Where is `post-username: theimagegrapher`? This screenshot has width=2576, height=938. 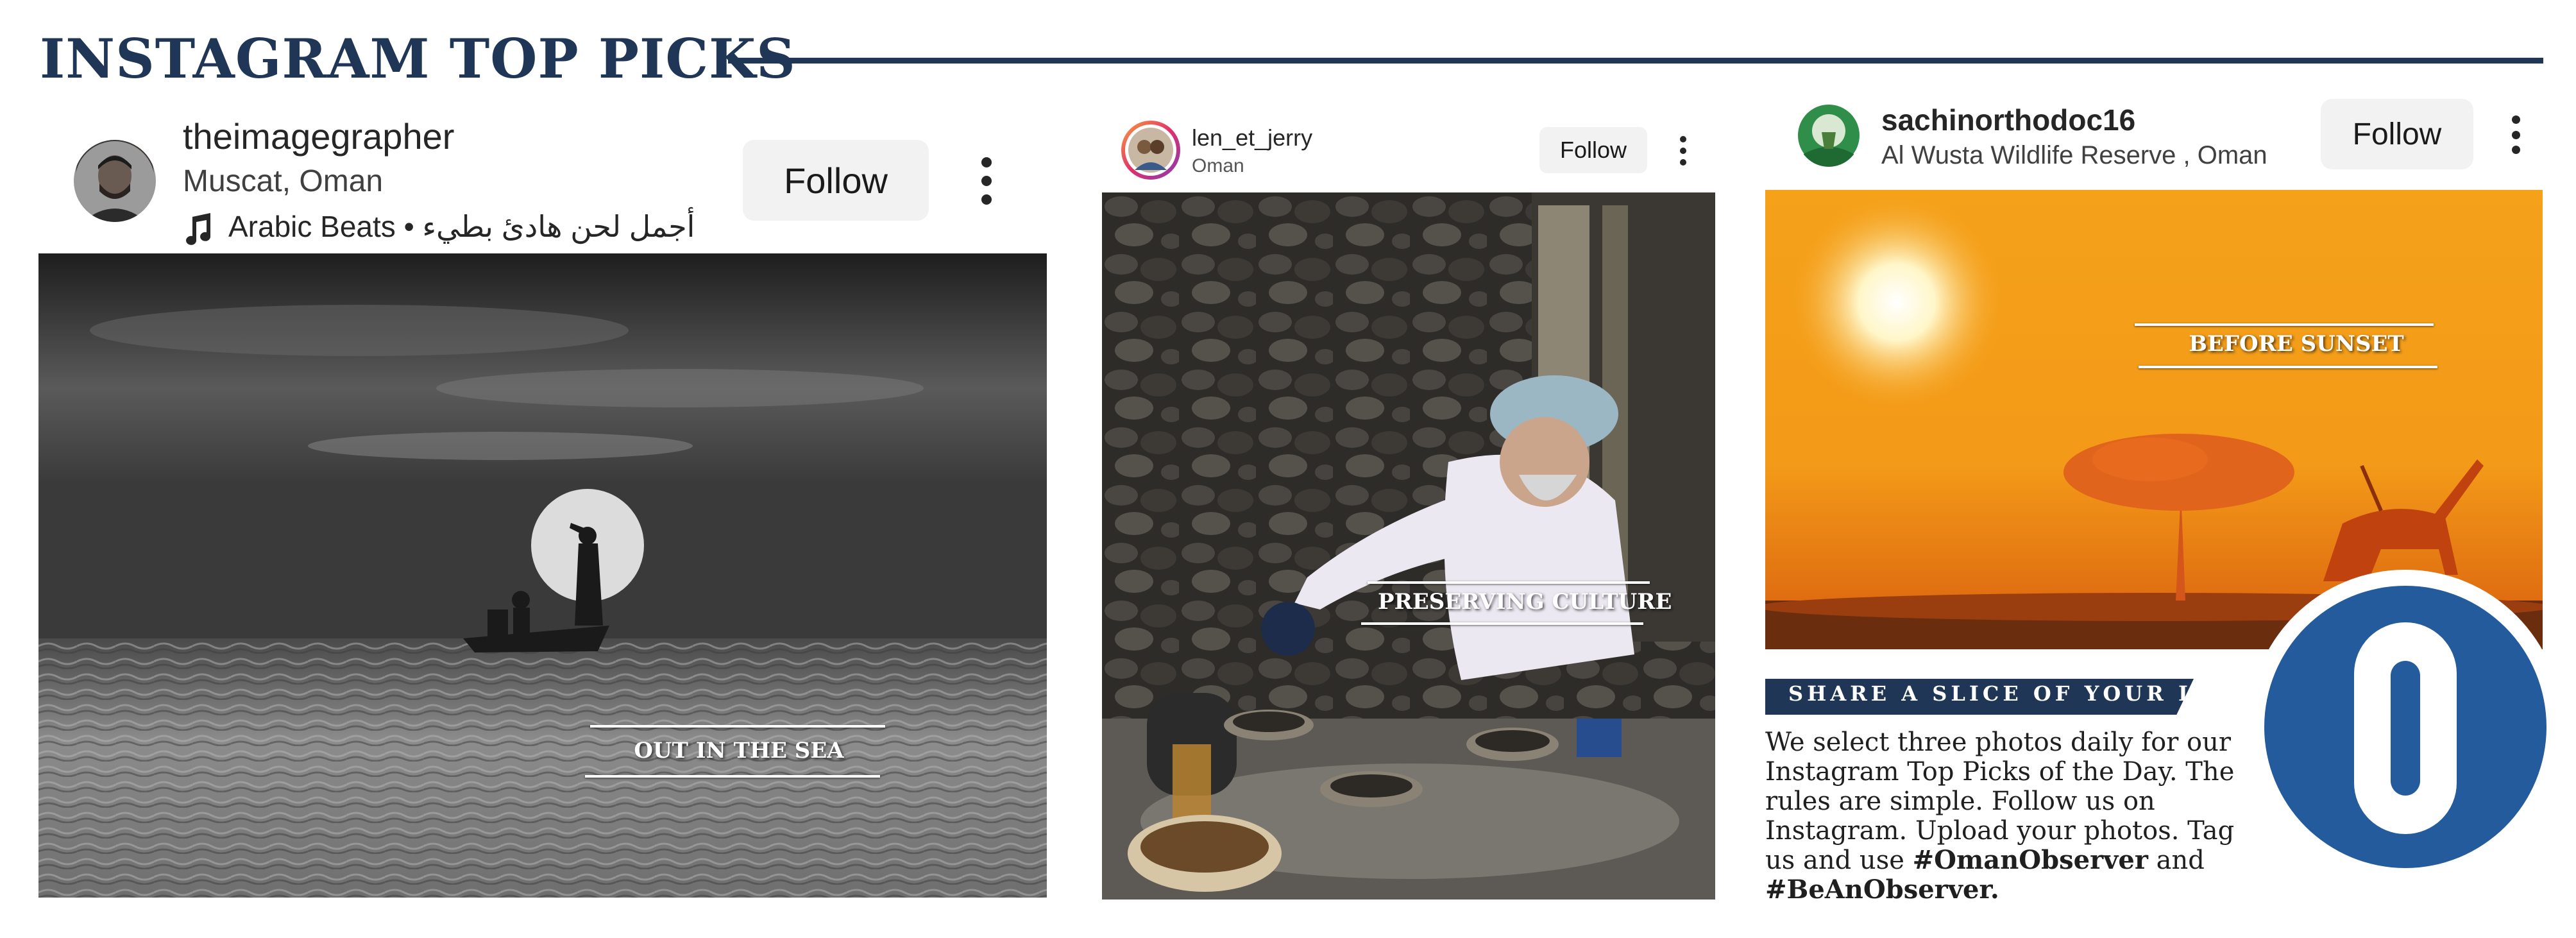
post-username: theimagegrapher is located at coordinates (318, 136).